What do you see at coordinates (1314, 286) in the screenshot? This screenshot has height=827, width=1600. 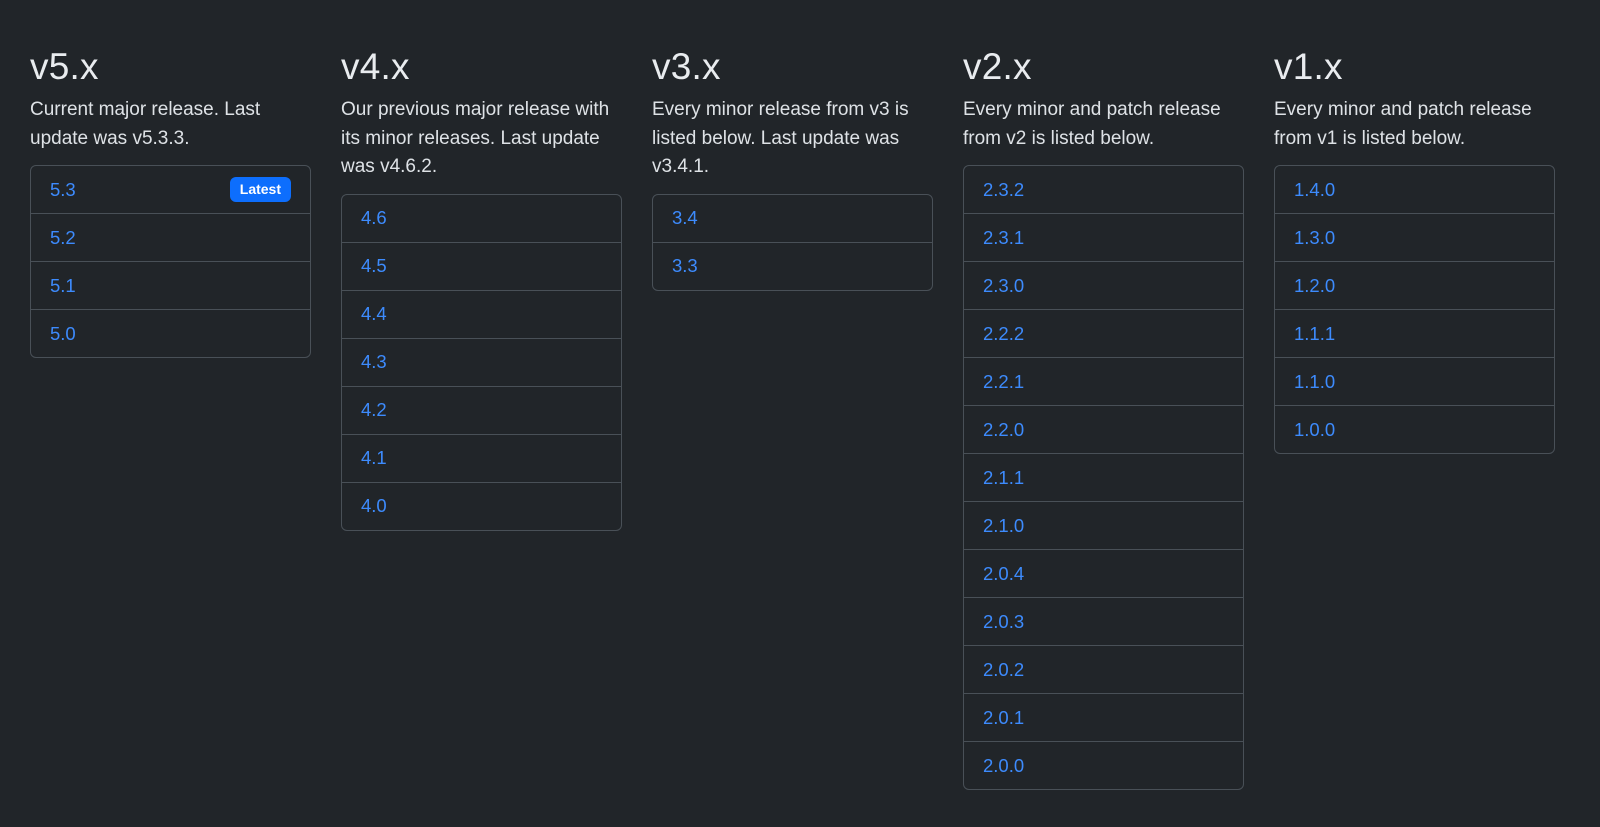 I see `version-link: 1.2.0` at bounding box center [1314, 286].